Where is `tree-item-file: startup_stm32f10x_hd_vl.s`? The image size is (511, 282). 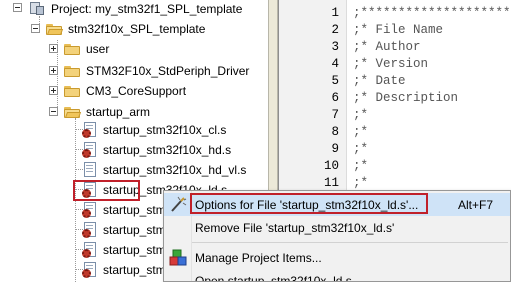
tree-item-file: startup_stm32f10x_hd_vl.s is located at coordinates (165, 170).